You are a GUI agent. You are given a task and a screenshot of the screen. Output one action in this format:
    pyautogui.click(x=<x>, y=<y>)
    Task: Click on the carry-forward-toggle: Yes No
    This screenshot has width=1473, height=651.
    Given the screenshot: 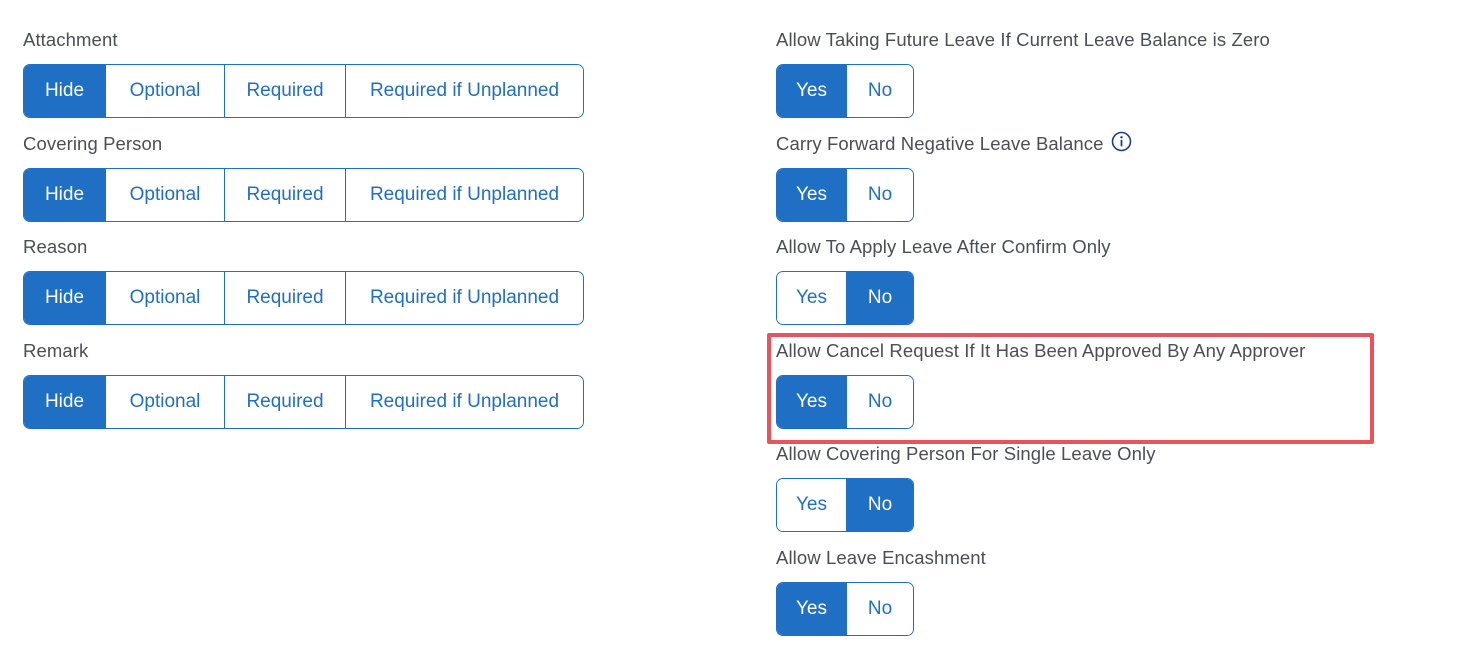 What is the action you would take?
    pyautogui.click(x=845, y=194)
    